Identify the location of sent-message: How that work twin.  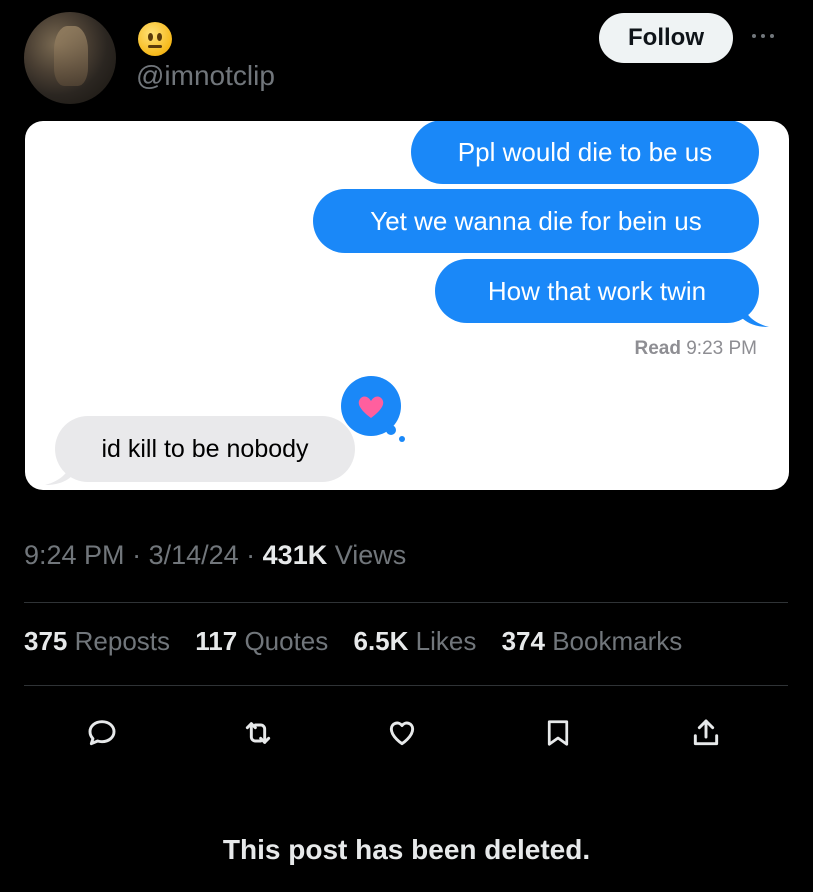
(597, 291).